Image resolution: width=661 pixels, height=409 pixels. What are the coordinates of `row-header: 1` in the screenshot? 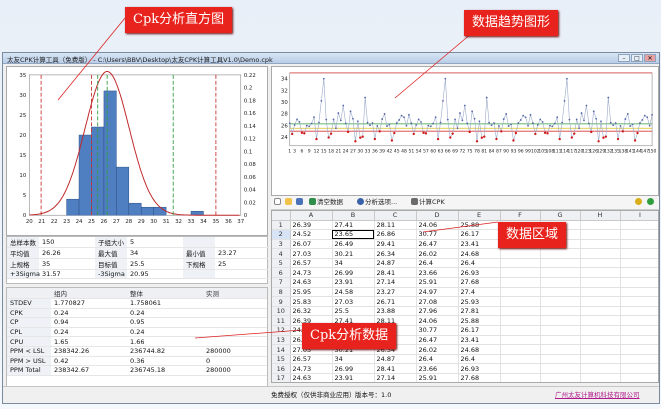 It's located at (281, 225).